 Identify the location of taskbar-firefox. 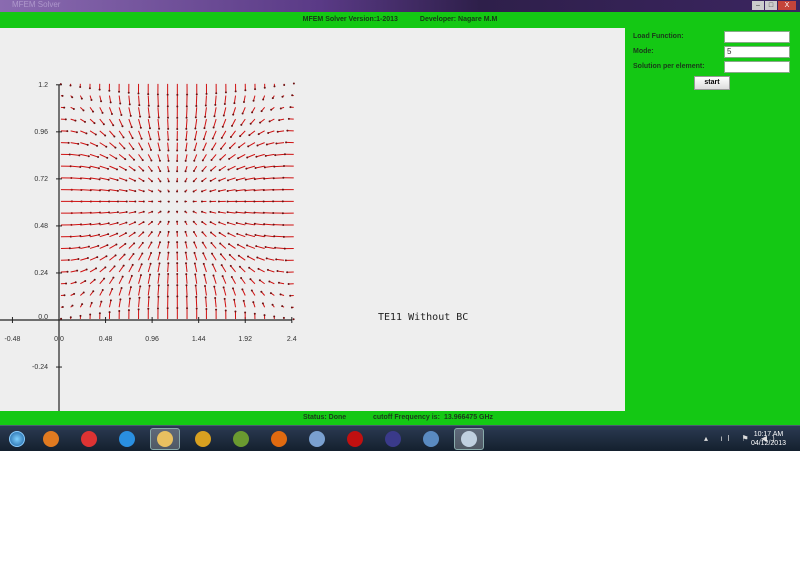
(279, 439).